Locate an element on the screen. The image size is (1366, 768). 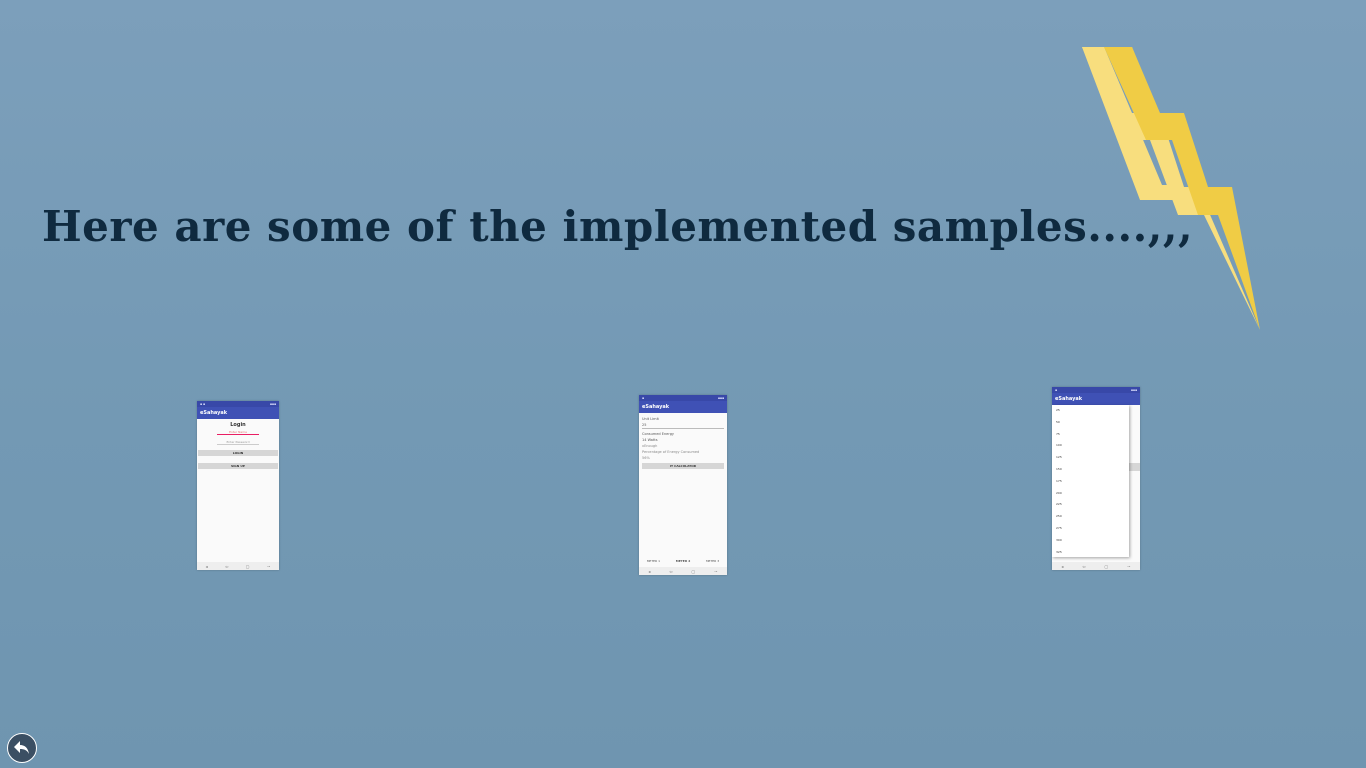
back-button is located at coordinates (22, 748).